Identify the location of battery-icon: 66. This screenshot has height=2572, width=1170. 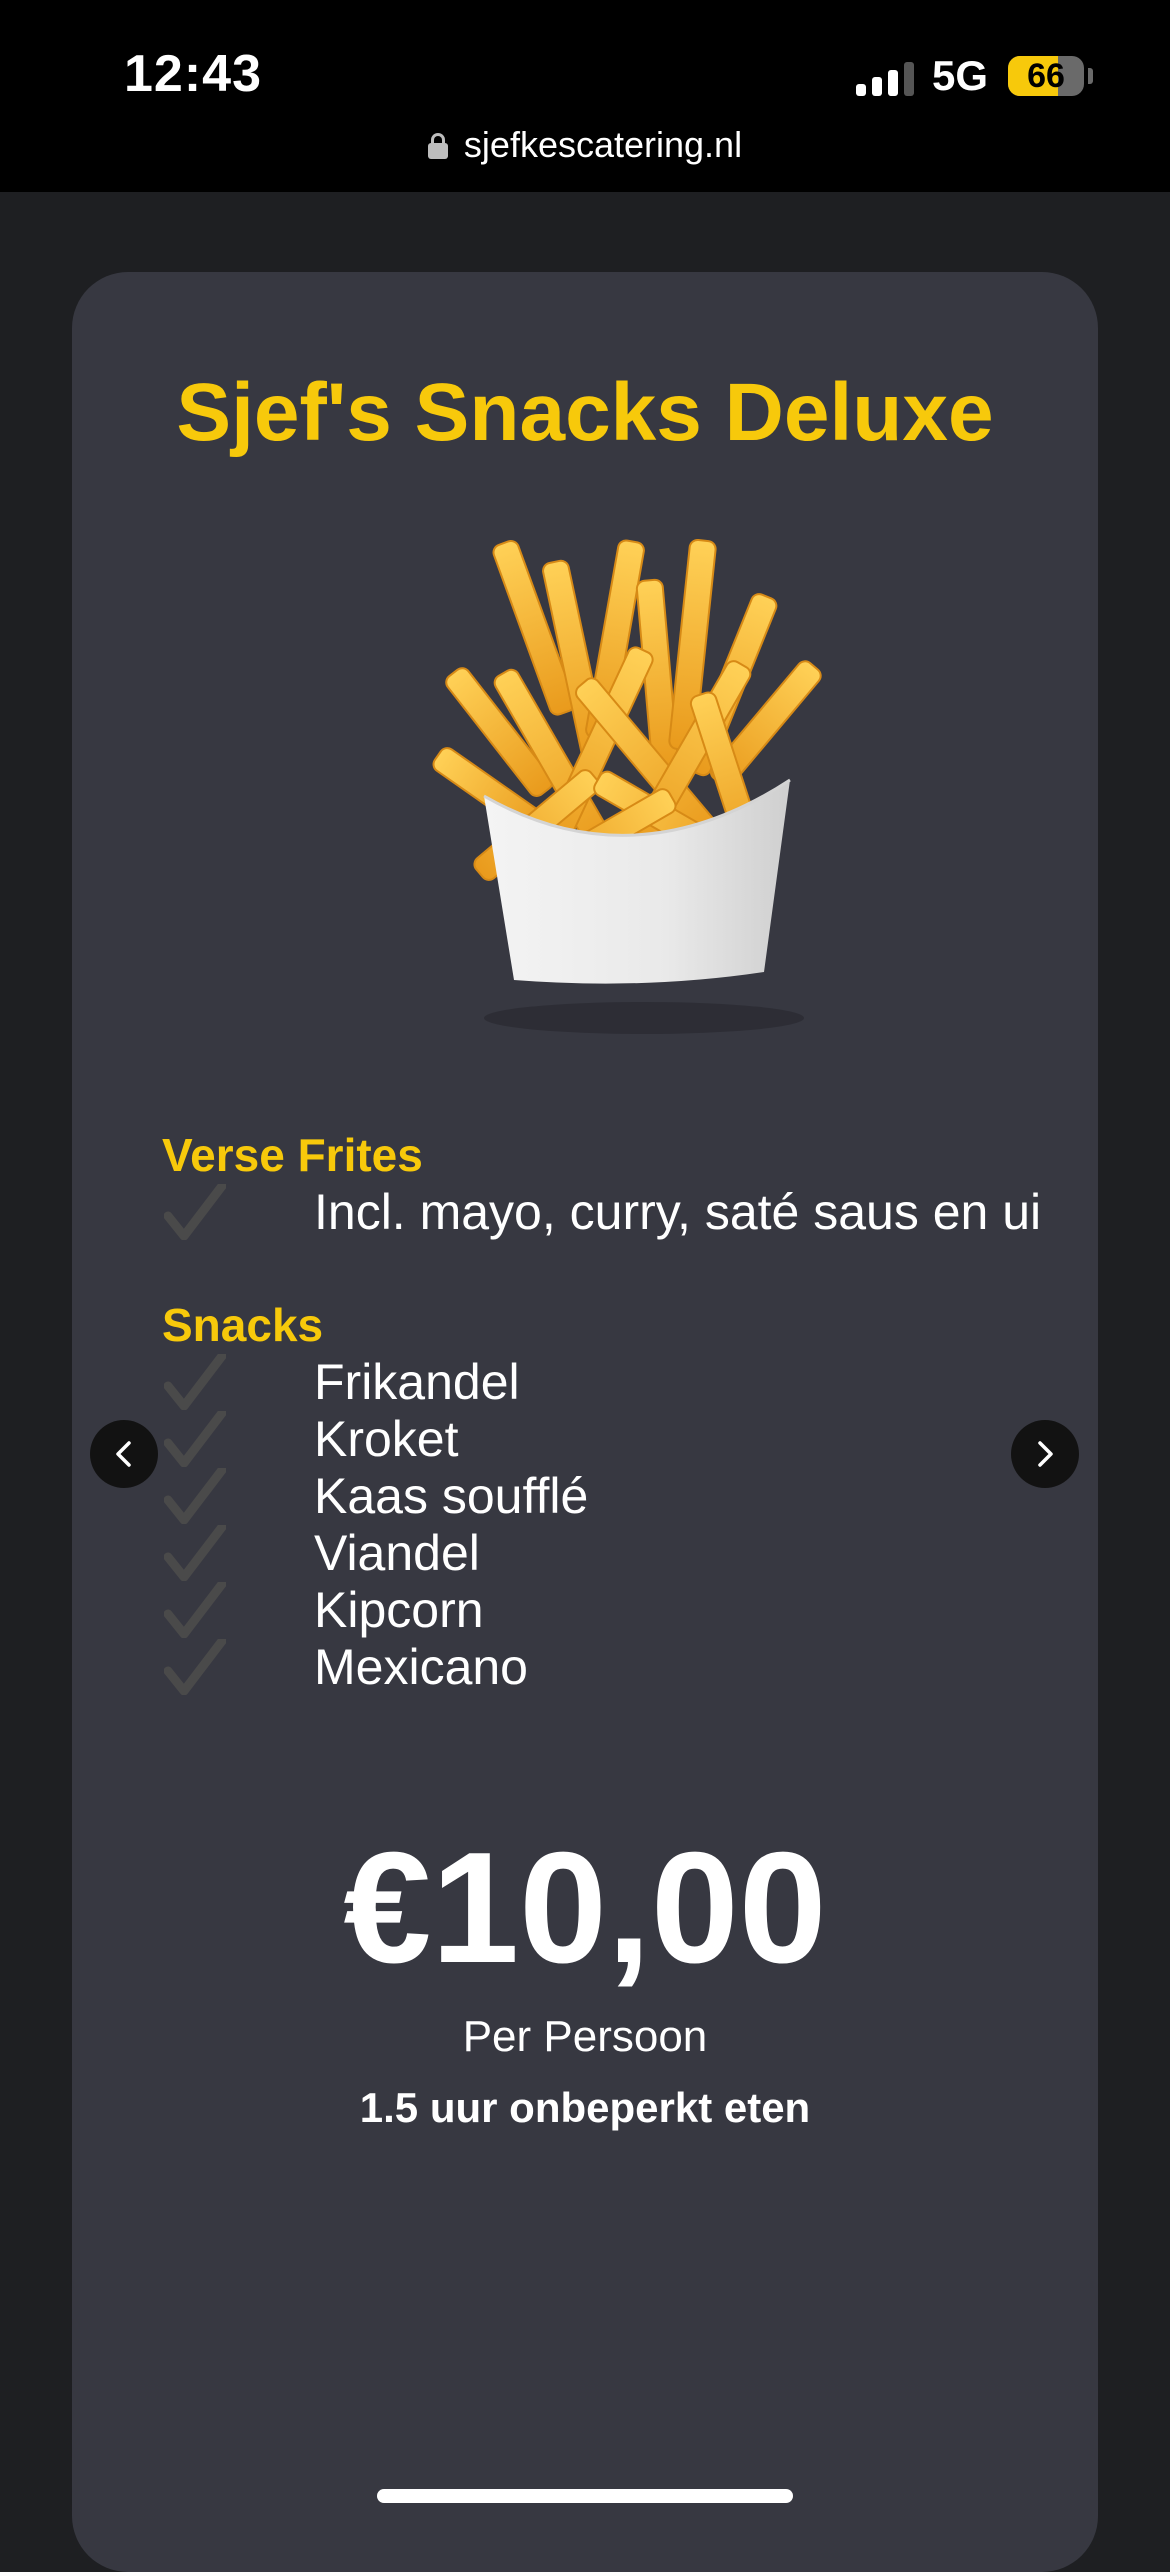
(1046, 76).